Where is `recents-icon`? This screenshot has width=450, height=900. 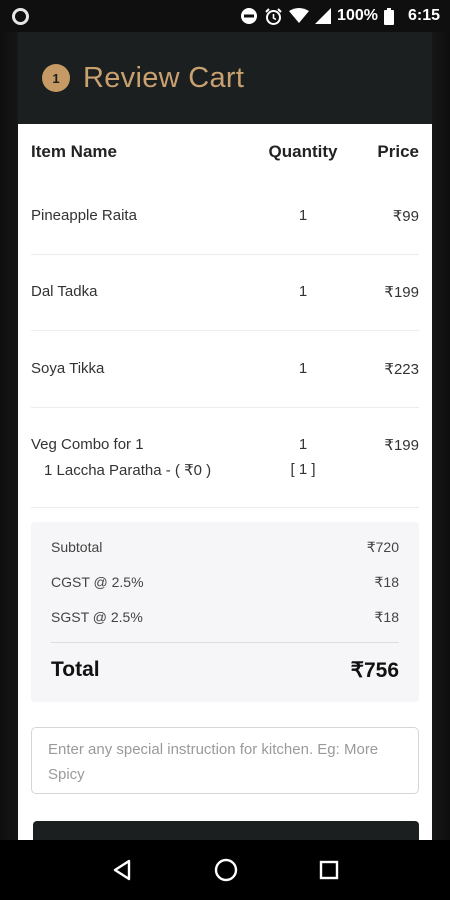
recents-icon is located at coordinates (329, 870).